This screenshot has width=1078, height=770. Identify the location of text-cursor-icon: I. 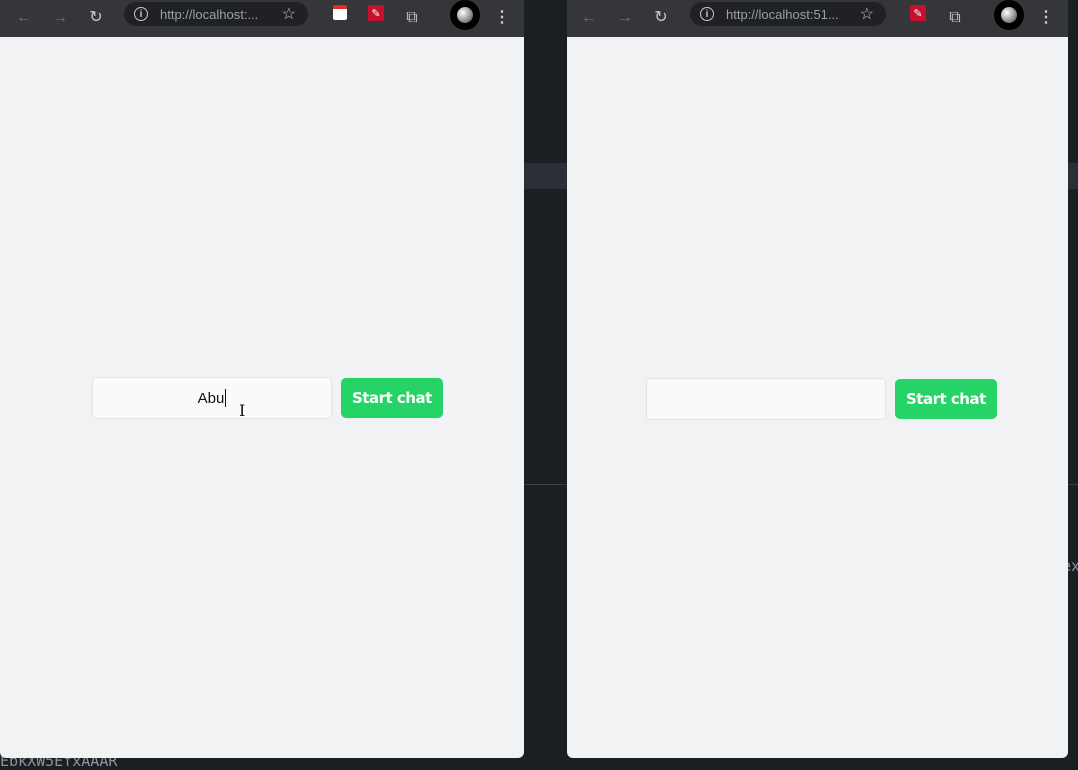
(242, 410).